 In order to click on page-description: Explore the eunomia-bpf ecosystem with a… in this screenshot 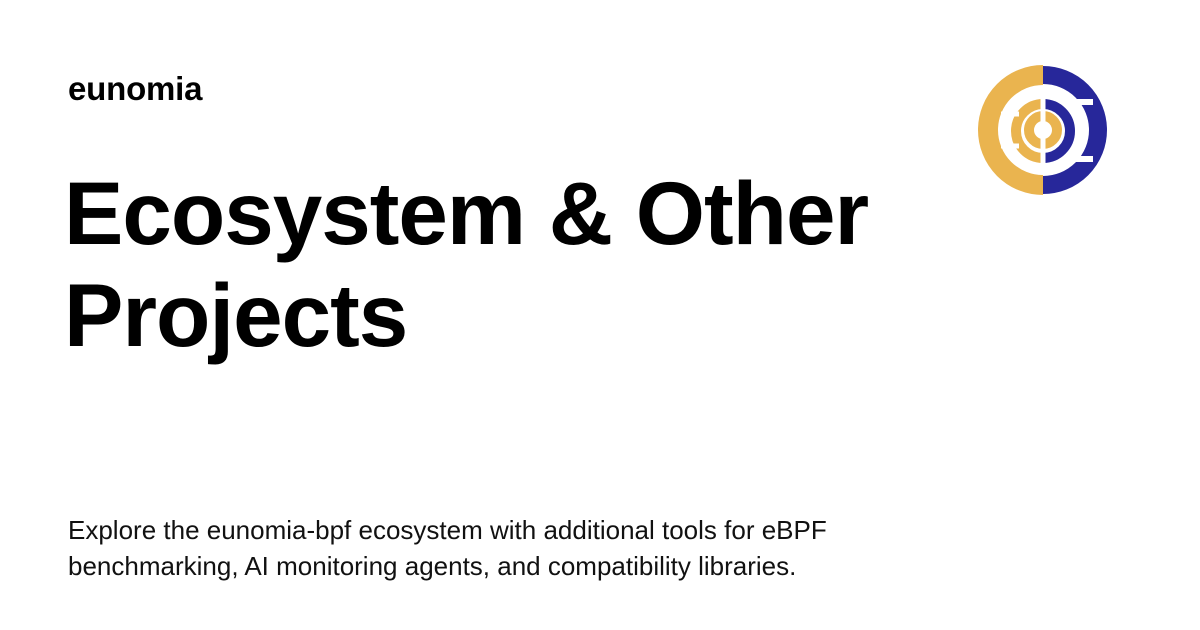, I will do `click(447, 548)`.